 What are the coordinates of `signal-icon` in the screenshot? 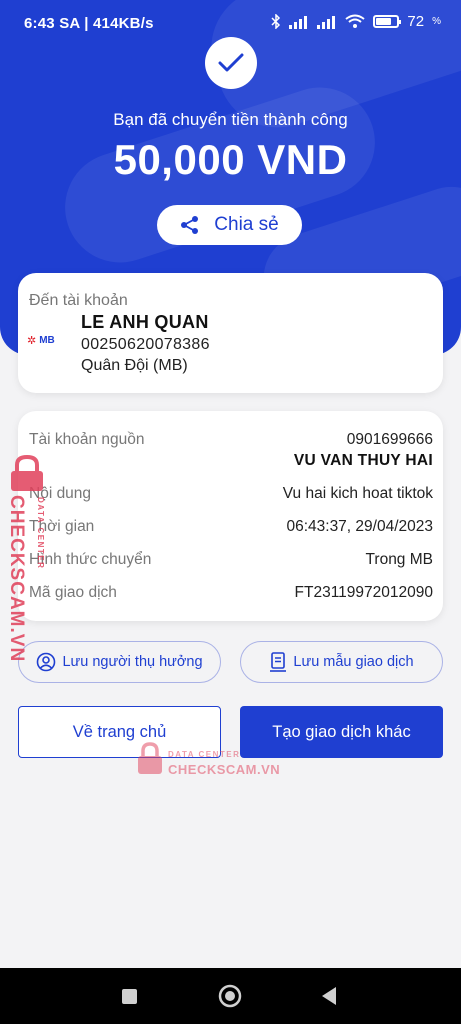 It's located at (298, 22).